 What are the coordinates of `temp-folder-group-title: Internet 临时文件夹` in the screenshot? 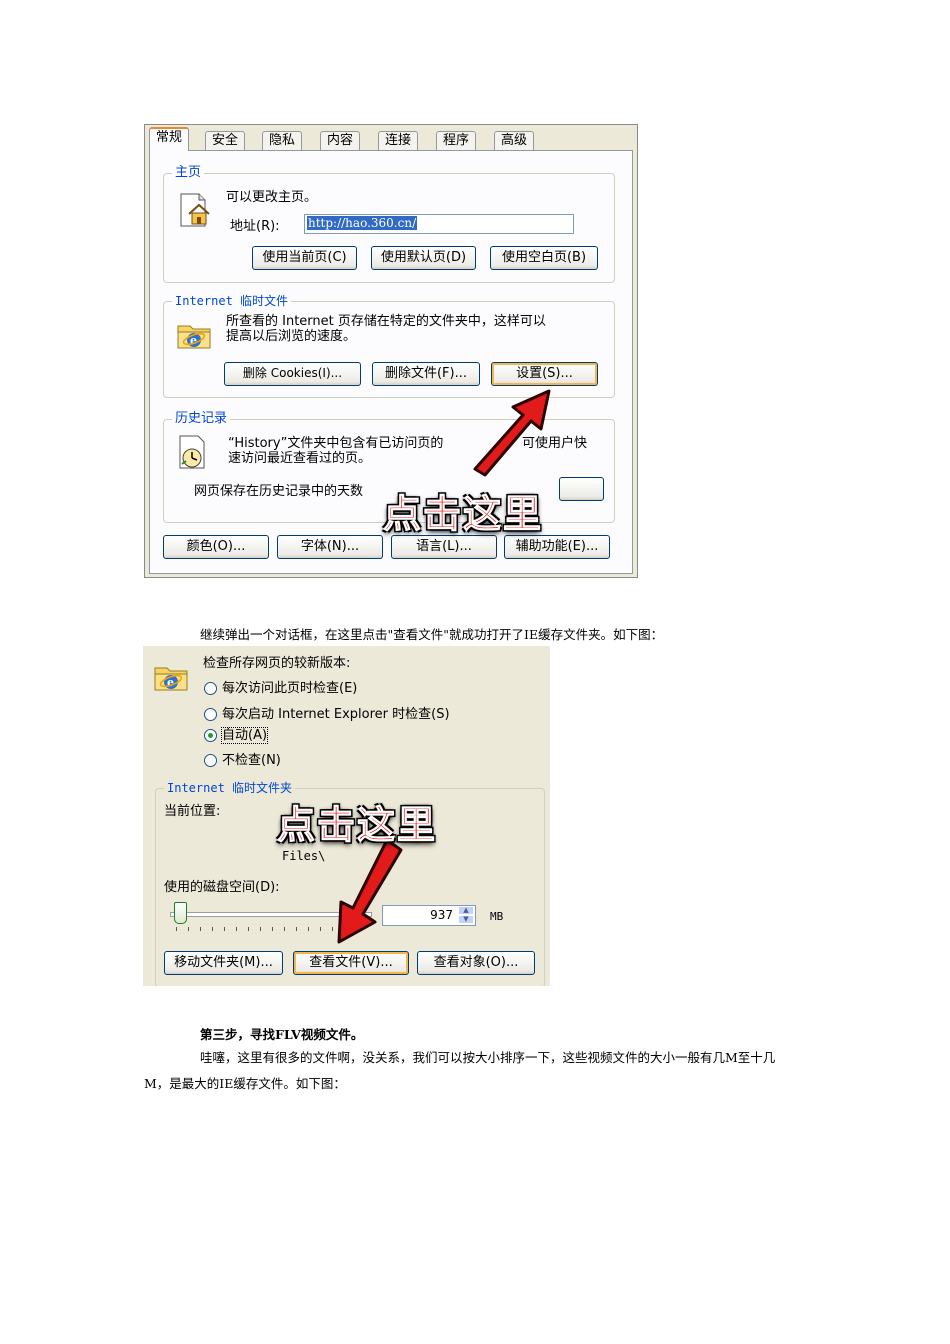 It's located at (230, 788).